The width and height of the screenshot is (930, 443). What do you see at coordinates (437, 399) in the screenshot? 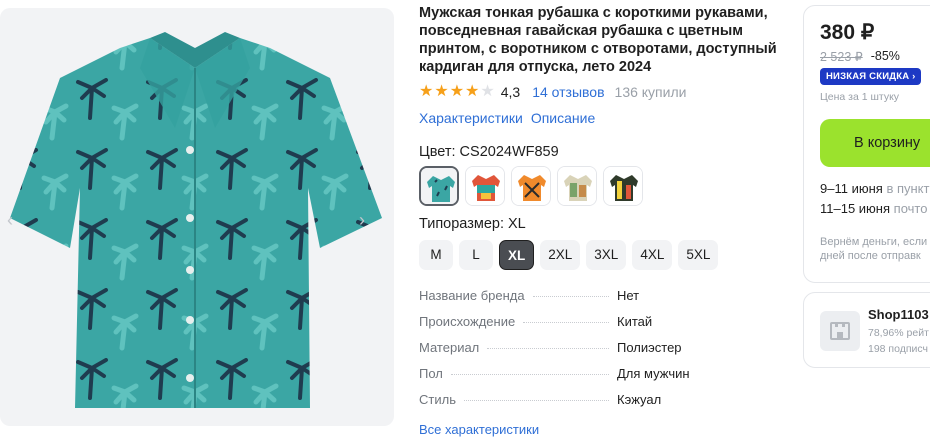
I see `spec-key: Стиль` at bounding box center [437, 399].